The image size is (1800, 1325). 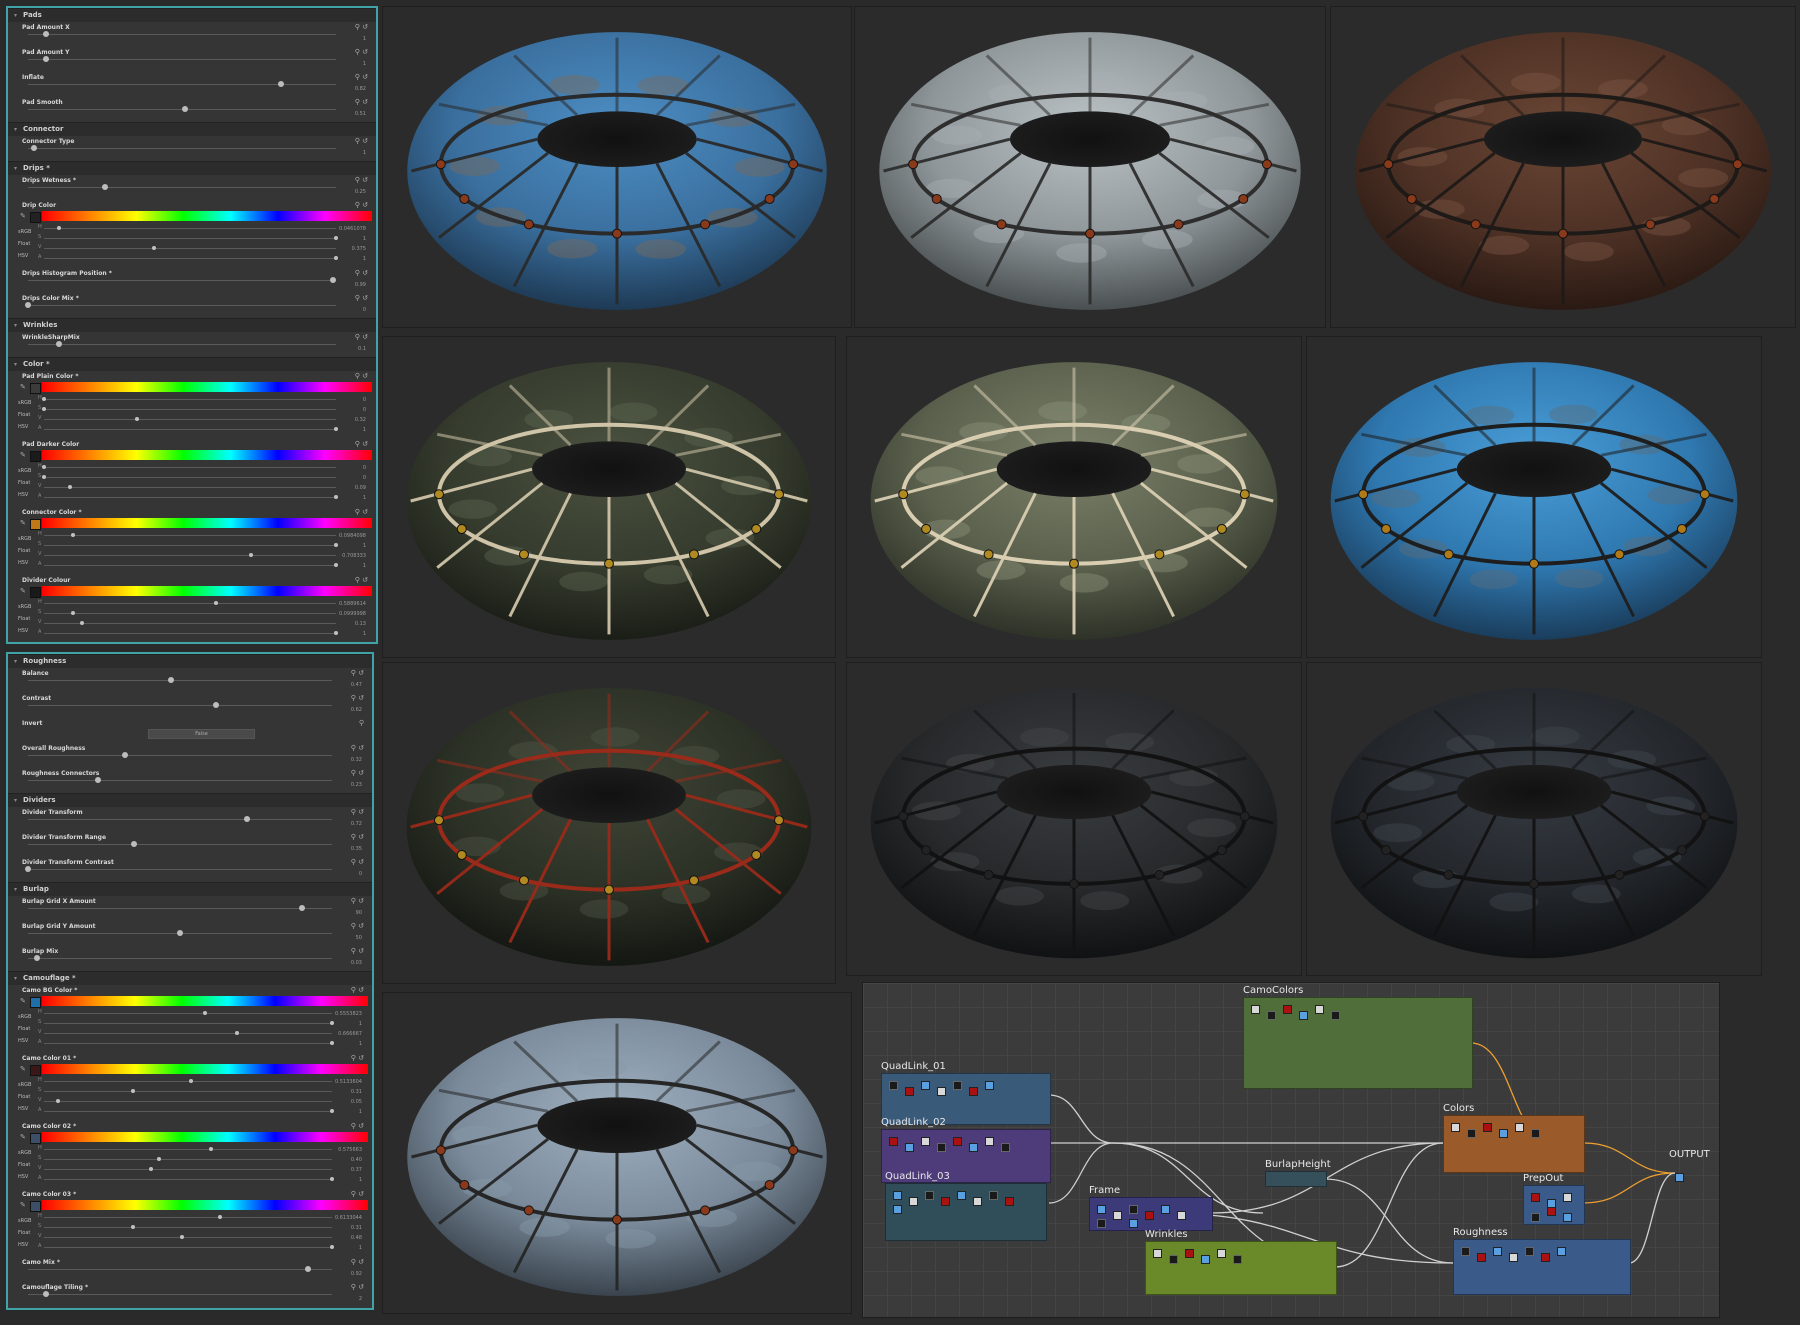 I want to click on section-header: ▾ Drips *, so click(x=192, y=168).